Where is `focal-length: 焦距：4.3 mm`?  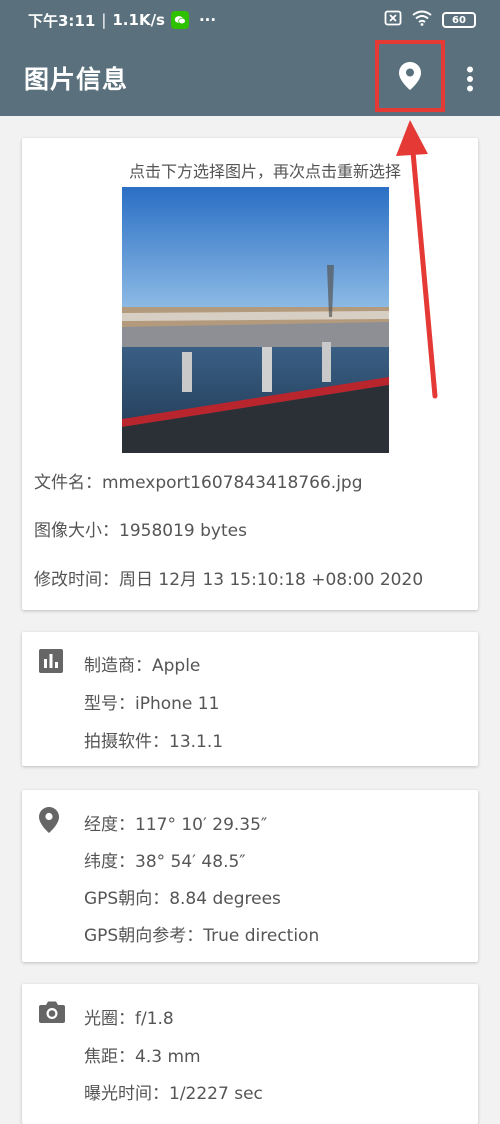
focal-length: 焦距：4.3 mm is located at coordinates (142, 1057).